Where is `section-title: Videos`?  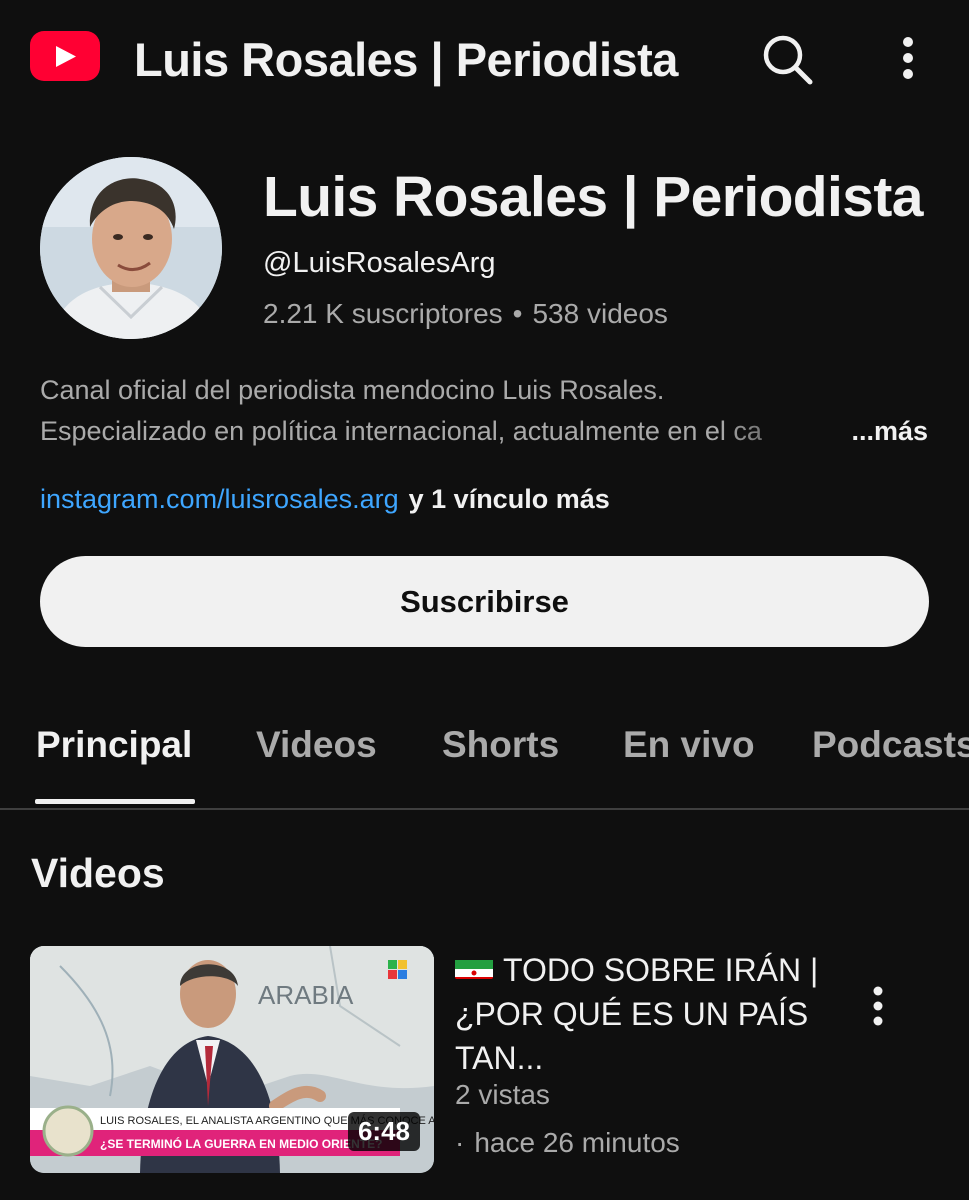
section-title: Videos is located at coordinates (98, 873).